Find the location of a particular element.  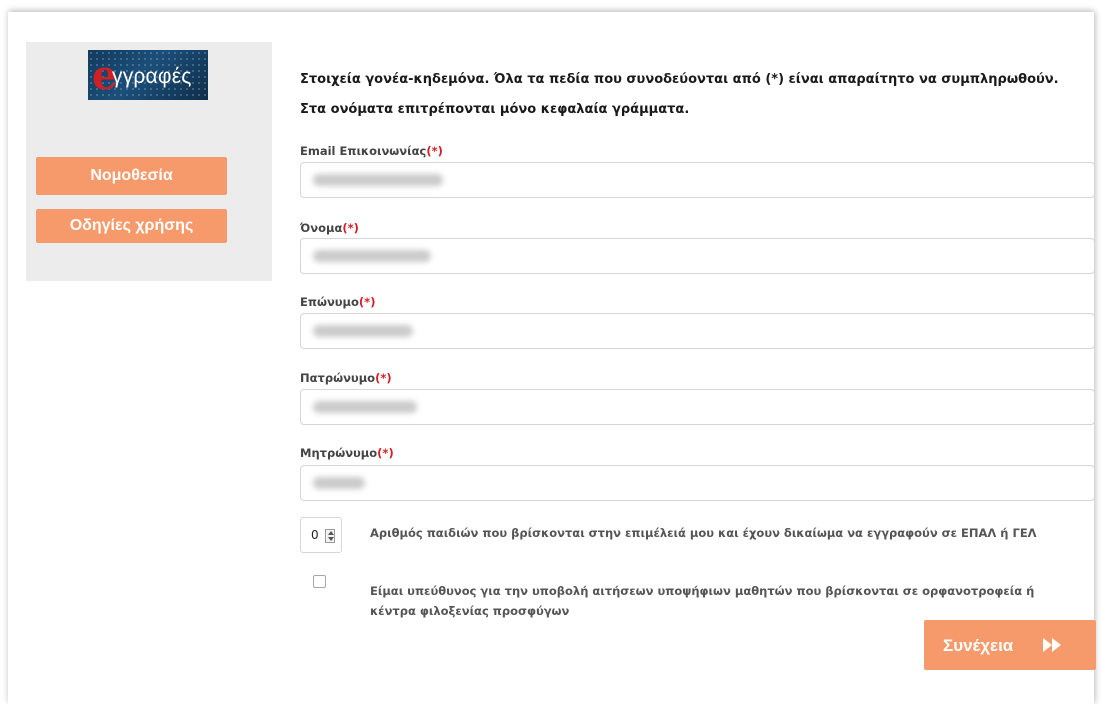

spin-down-icon is located at coordinates (331, 539).